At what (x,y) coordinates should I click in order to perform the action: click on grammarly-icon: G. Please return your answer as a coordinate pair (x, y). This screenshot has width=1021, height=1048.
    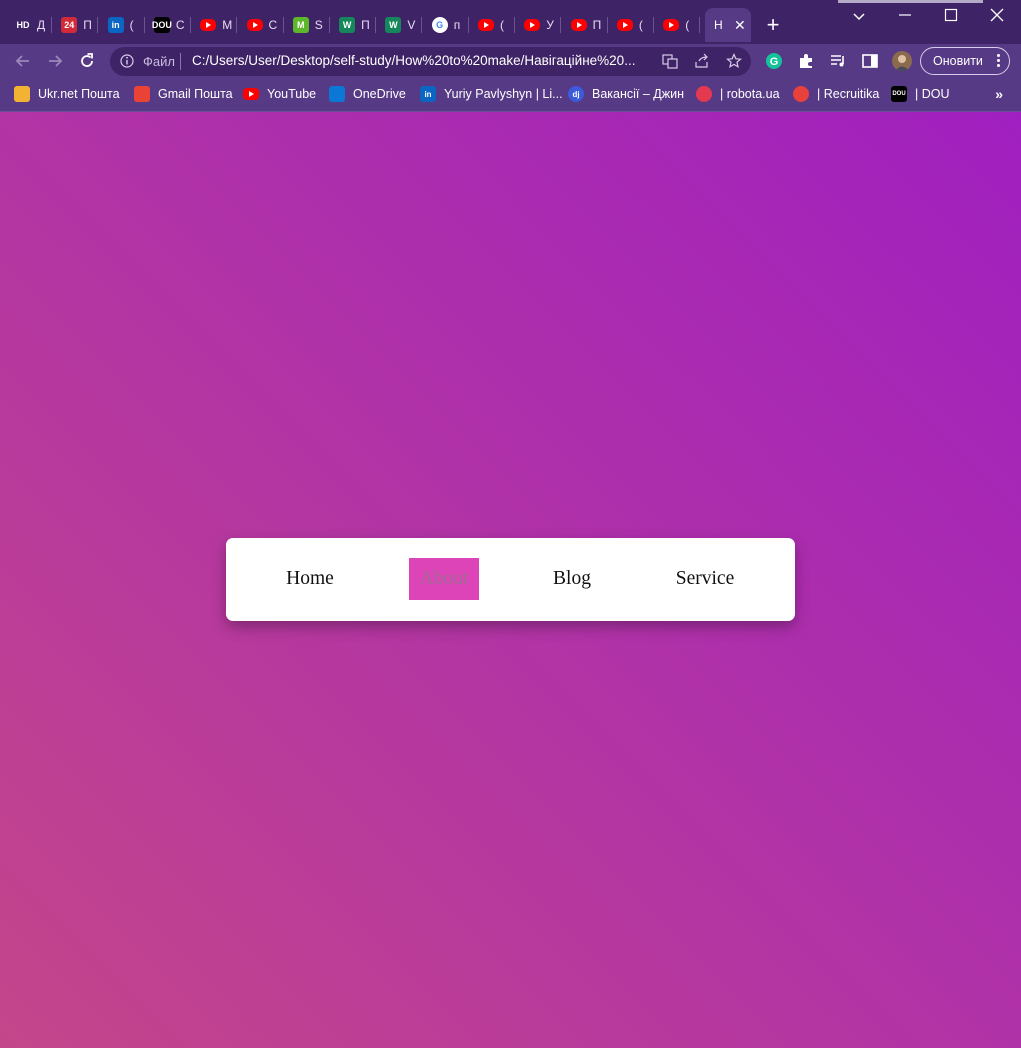
    Looking at the image, I should click on (774, 61).